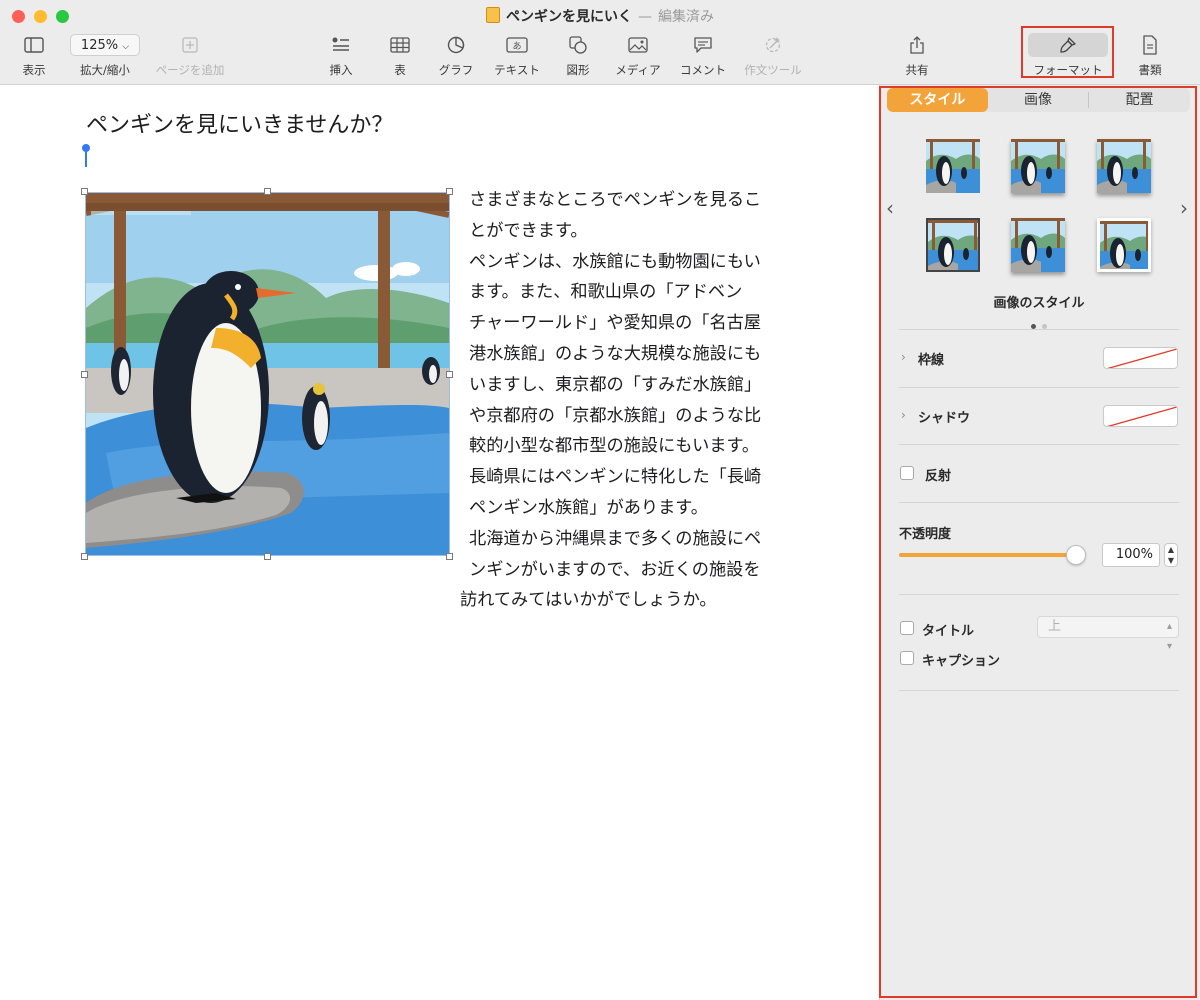  Describe the element at coordinates (1169, 636) in the screenshot. I see `chevron-updown-icon: ▴ ▾` at that location.